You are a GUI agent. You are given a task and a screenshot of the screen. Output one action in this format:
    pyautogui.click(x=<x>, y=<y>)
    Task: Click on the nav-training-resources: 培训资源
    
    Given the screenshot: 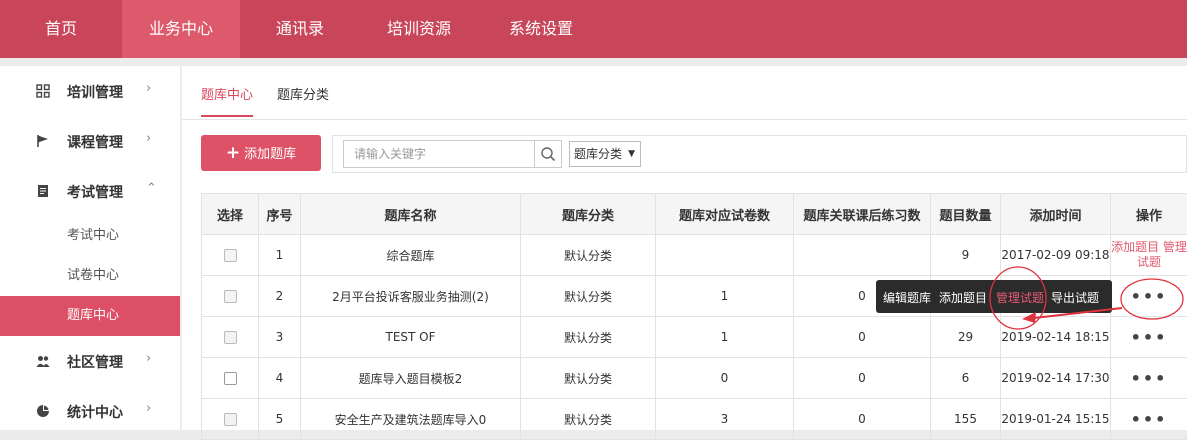 What is the action you would take?
    pyautogui.click(x=419, y=29)
    